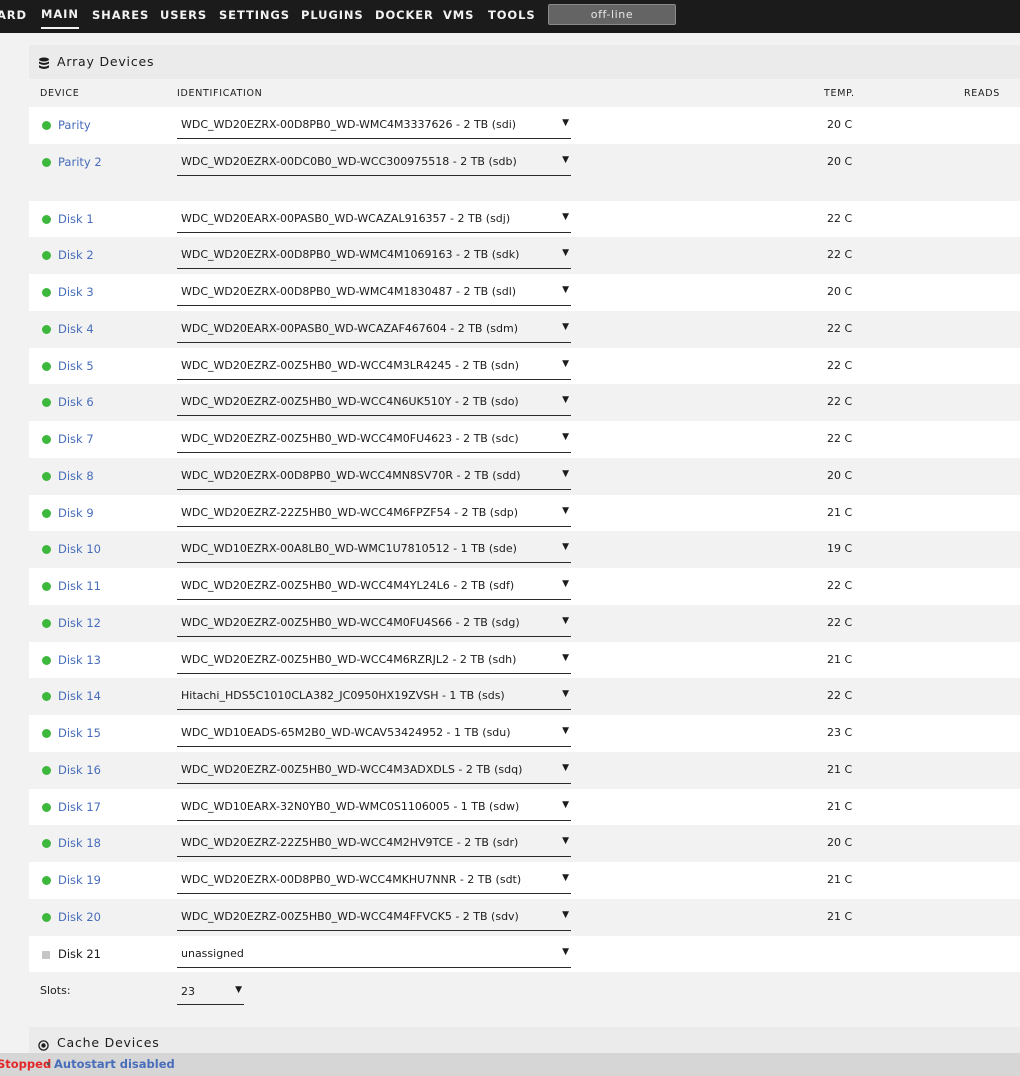 The height and width of the screenshot is (1076, 1020). Describe the element at coordinates (114, 1064) in the screenshot. I see `autostart-link: Autostart disabled` at that location.